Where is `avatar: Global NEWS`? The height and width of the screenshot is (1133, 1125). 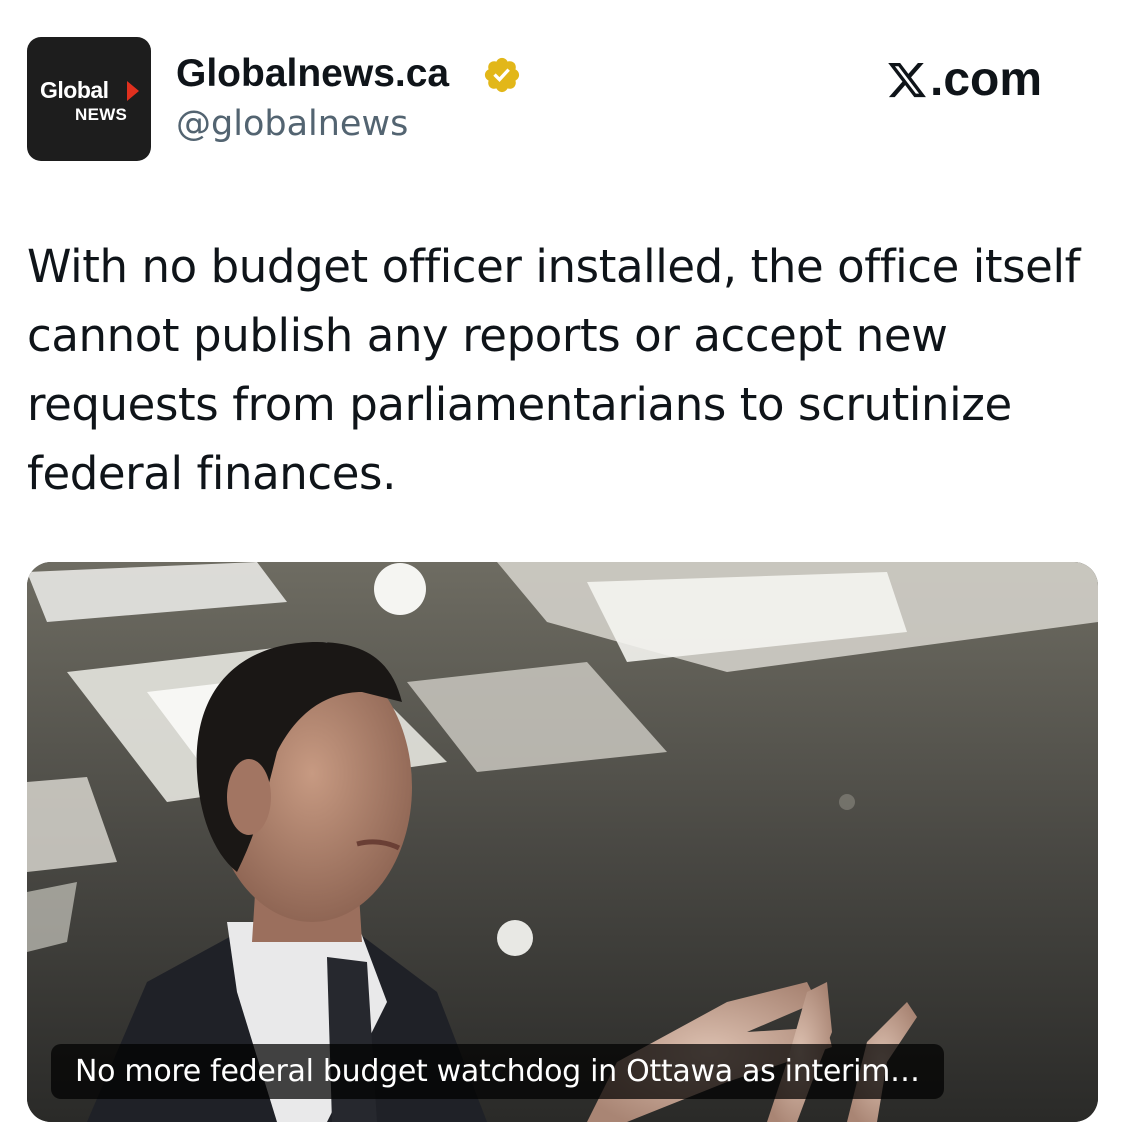 avatar: Global NEWS is located at coordinates (89, 99).